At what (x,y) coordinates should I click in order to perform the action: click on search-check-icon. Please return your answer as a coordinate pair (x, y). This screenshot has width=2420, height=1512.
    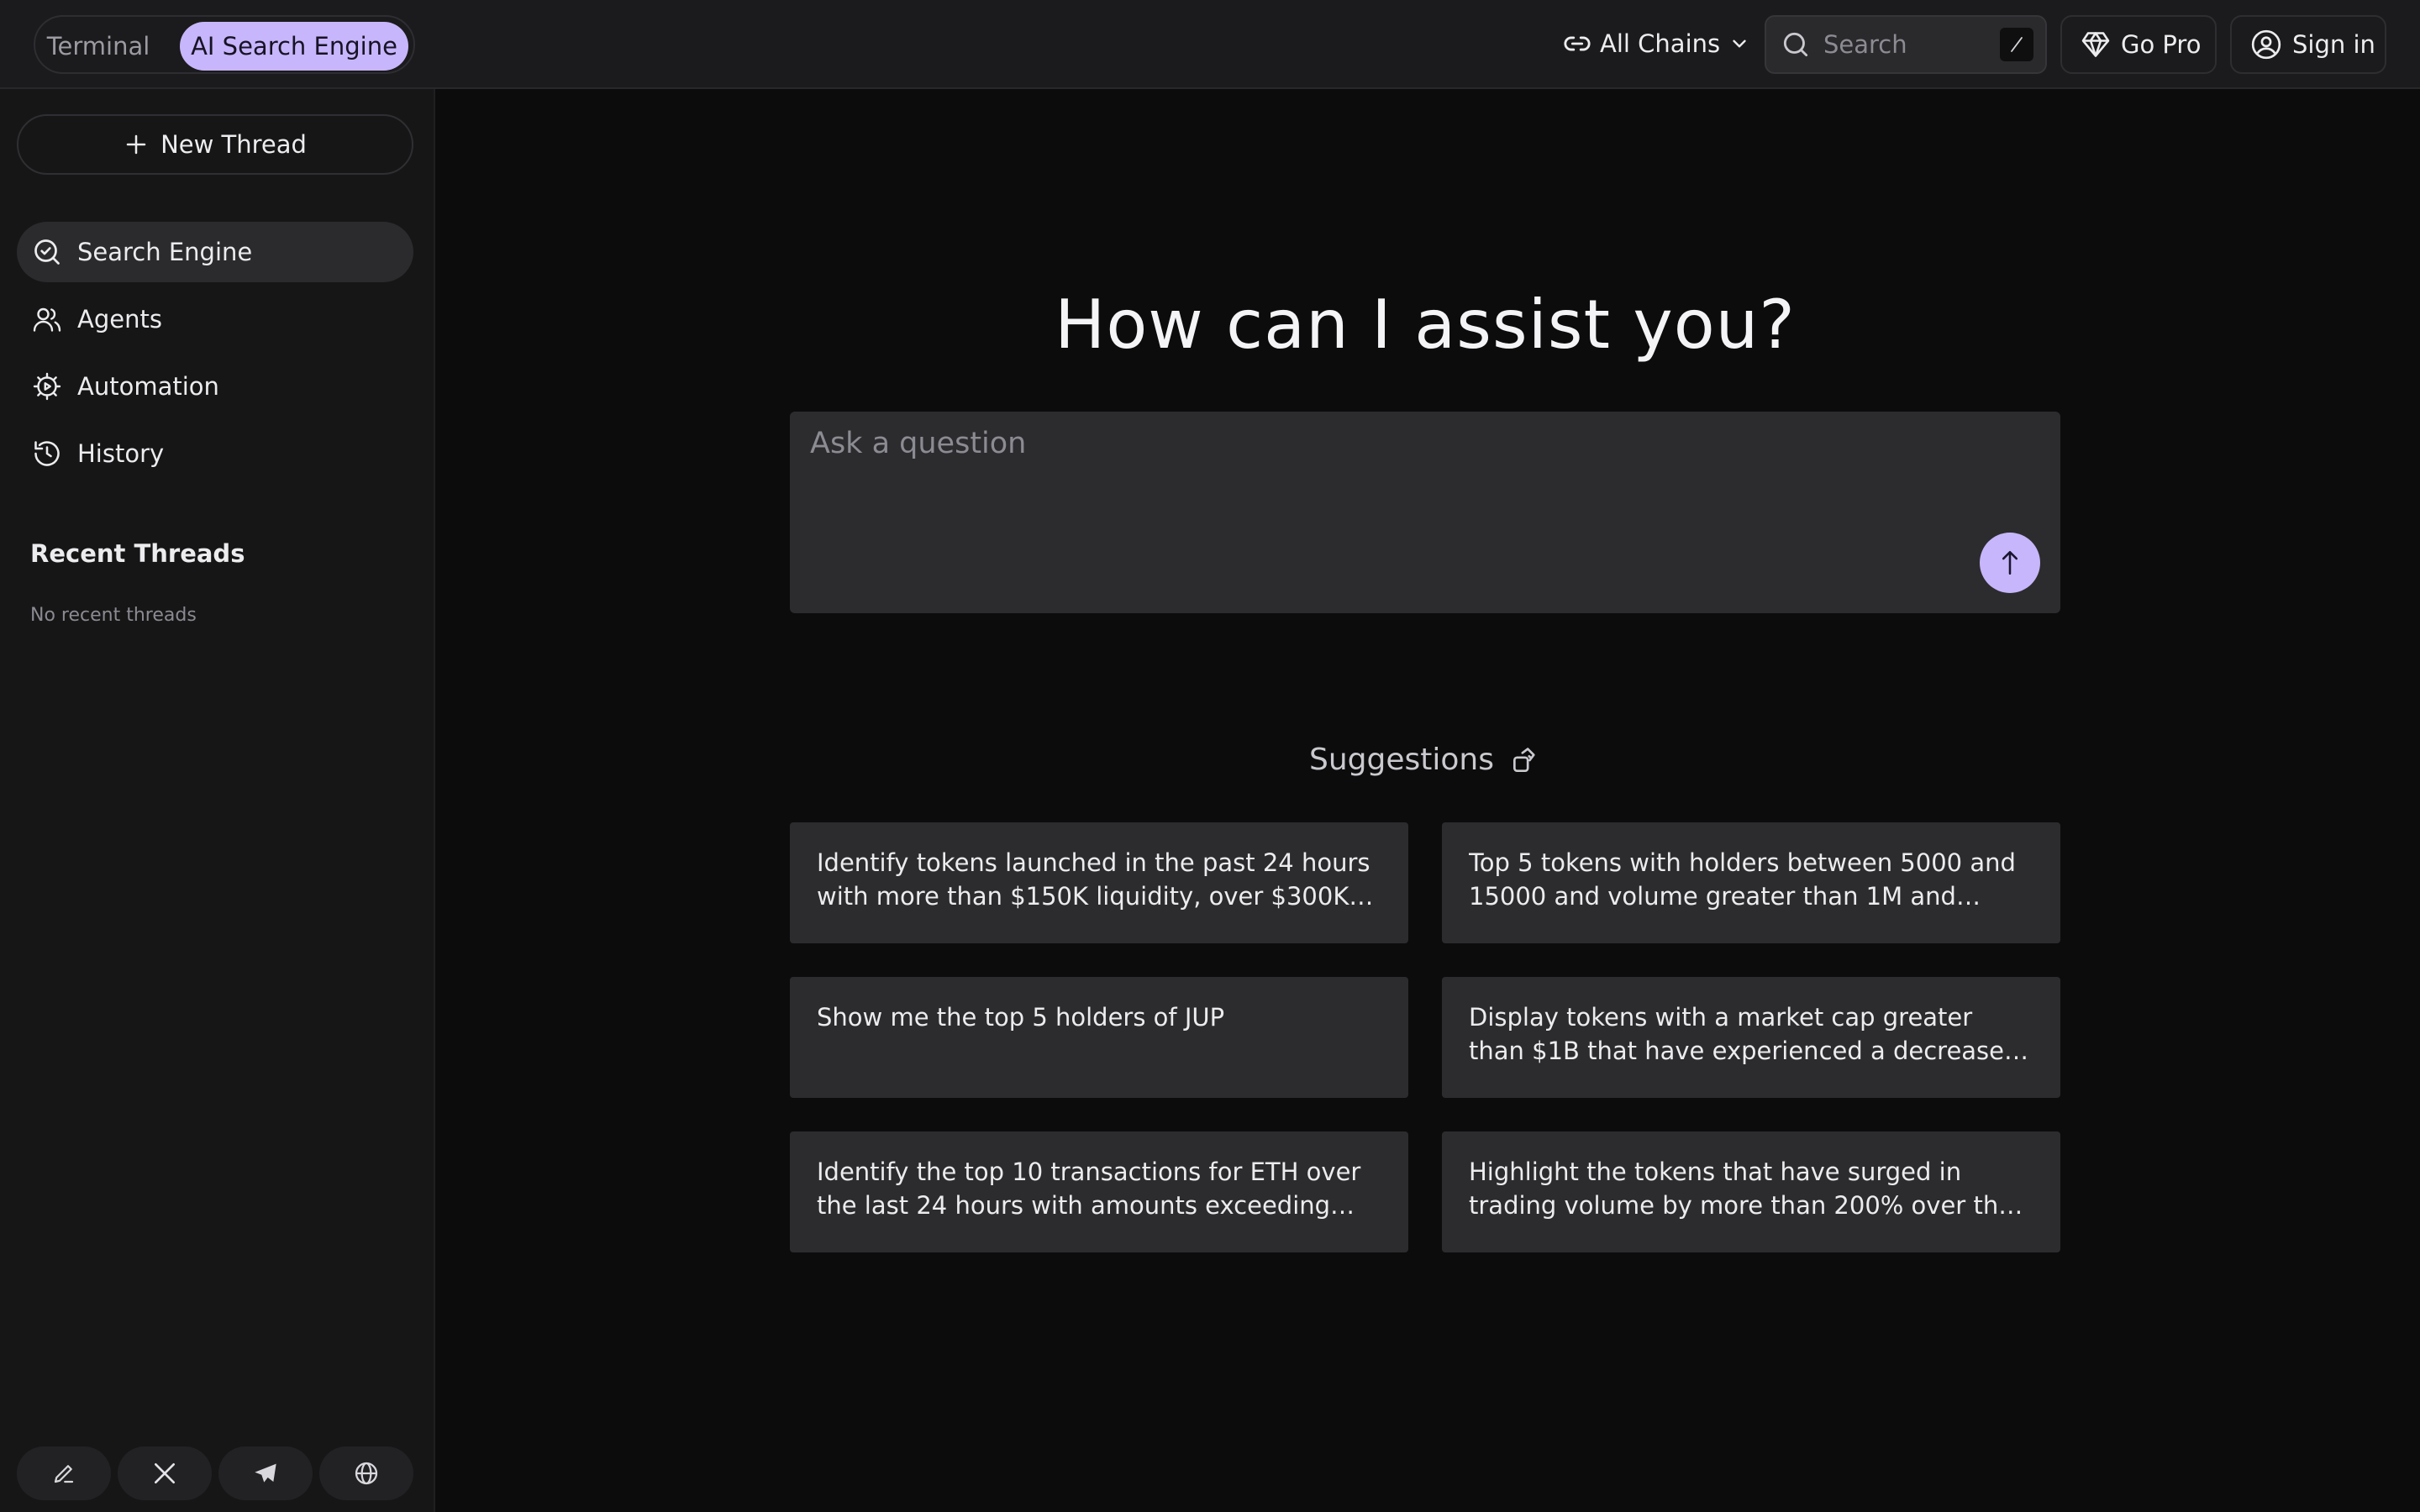
    Looking at the image, I should click on (47, 252).